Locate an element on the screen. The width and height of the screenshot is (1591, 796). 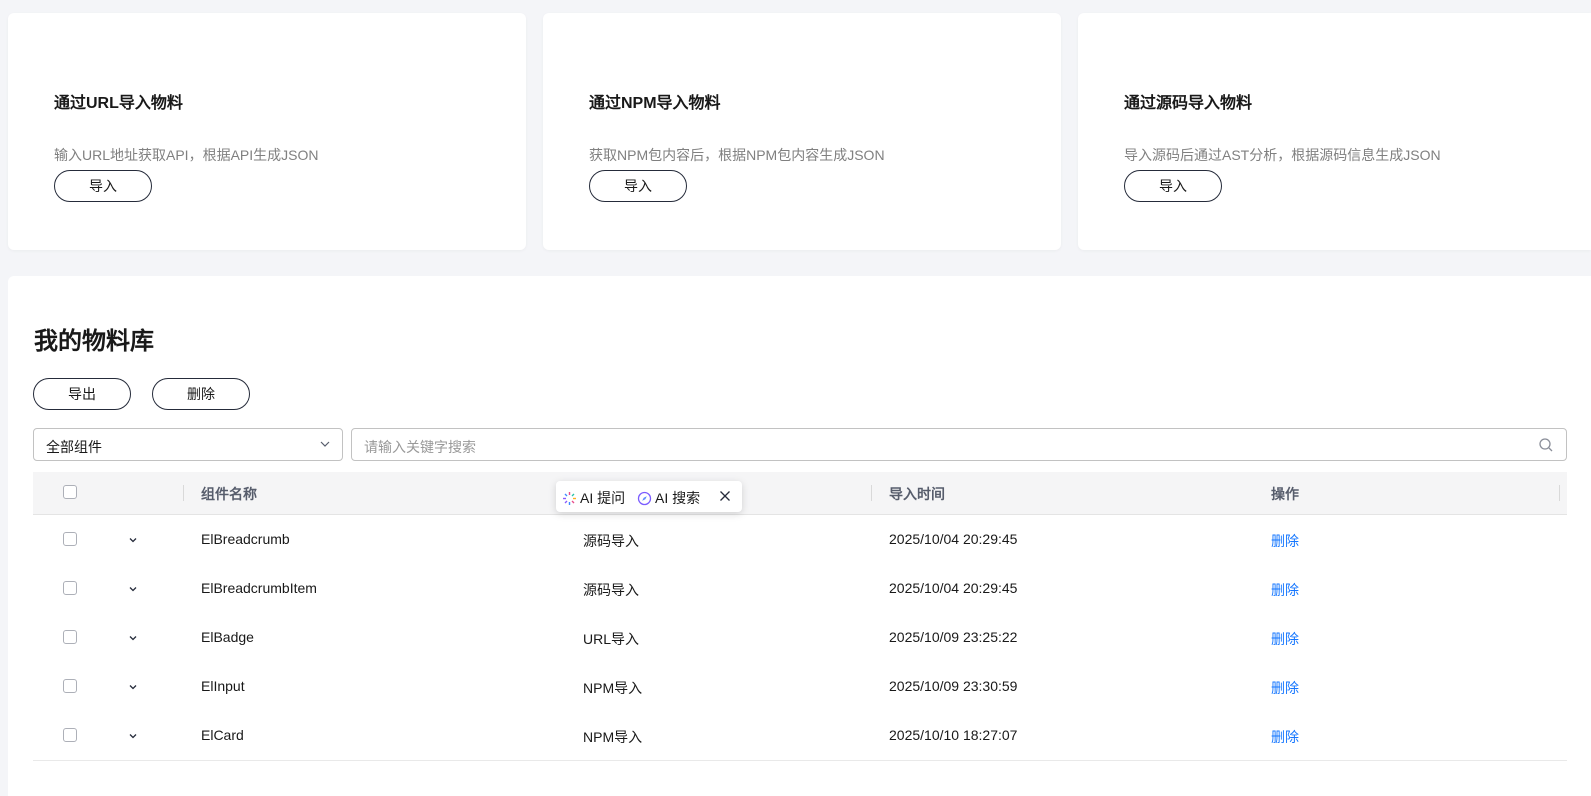
search-input: 请输入关键字搜索 is located at coordinates (959, 444).